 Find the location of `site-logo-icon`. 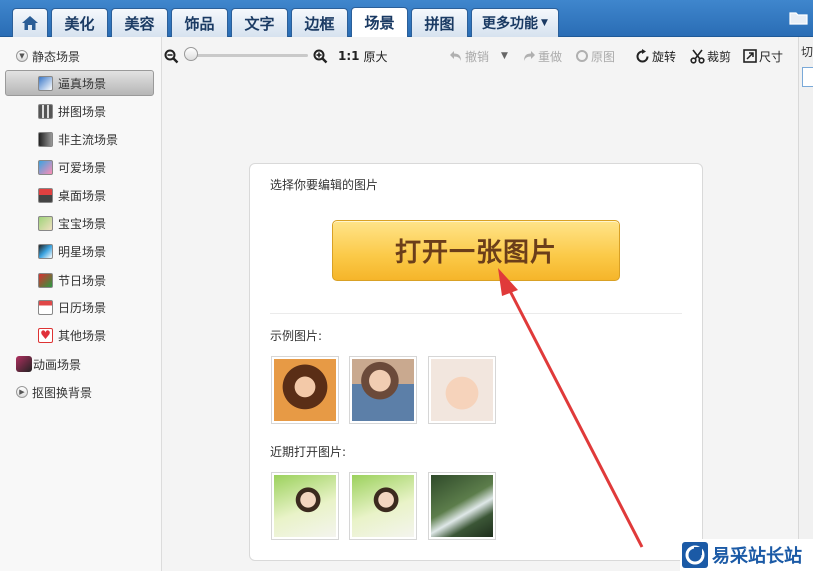

site-logo-icon is located at coordinates (695, 555).